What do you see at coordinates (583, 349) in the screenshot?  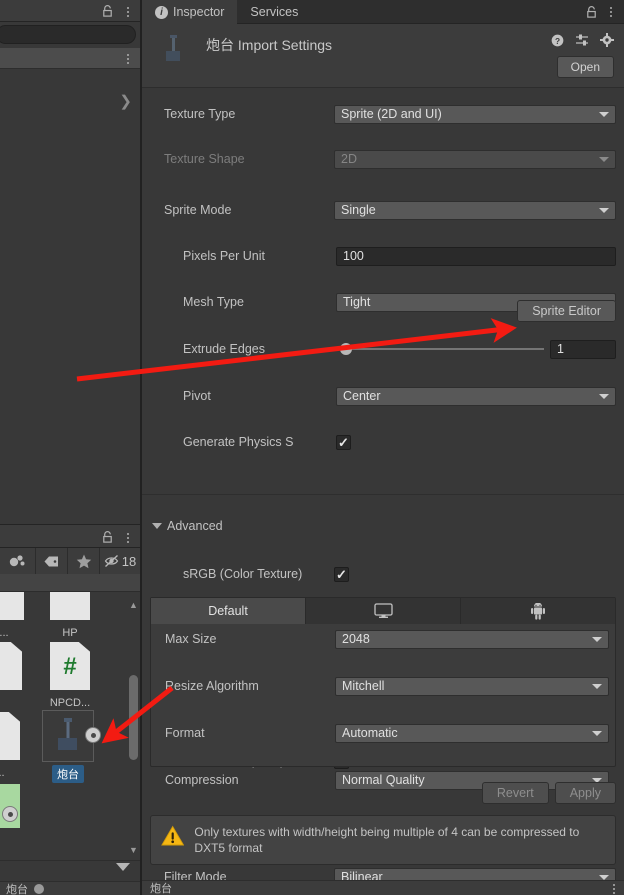 I see `extrude-edges-value: 1` at bounding box center [583, 349].